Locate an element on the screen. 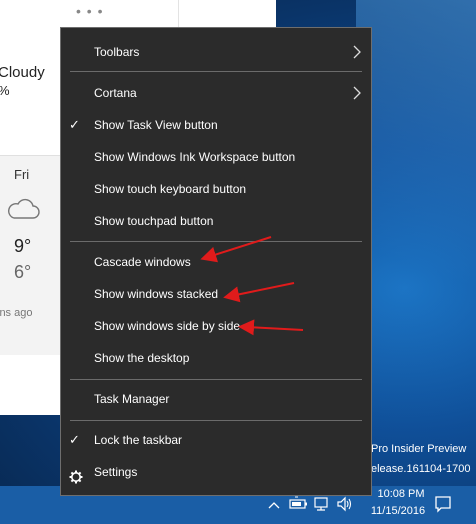 This screenshot has height=524, width=476. menu-item-show-task-view: ✓ Show Task View button is located at coordinates (216, 125).